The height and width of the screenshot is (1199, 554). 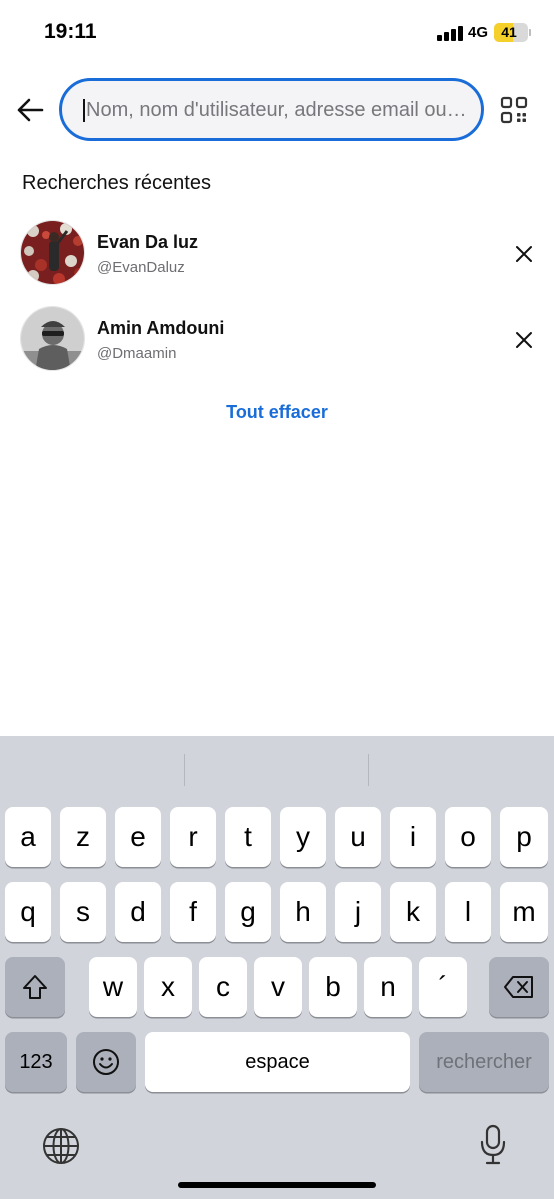 What do you see at coordinates (478, 32) in the screenshot?
I see `network-type: 4G` at bounding box center [478, 32].